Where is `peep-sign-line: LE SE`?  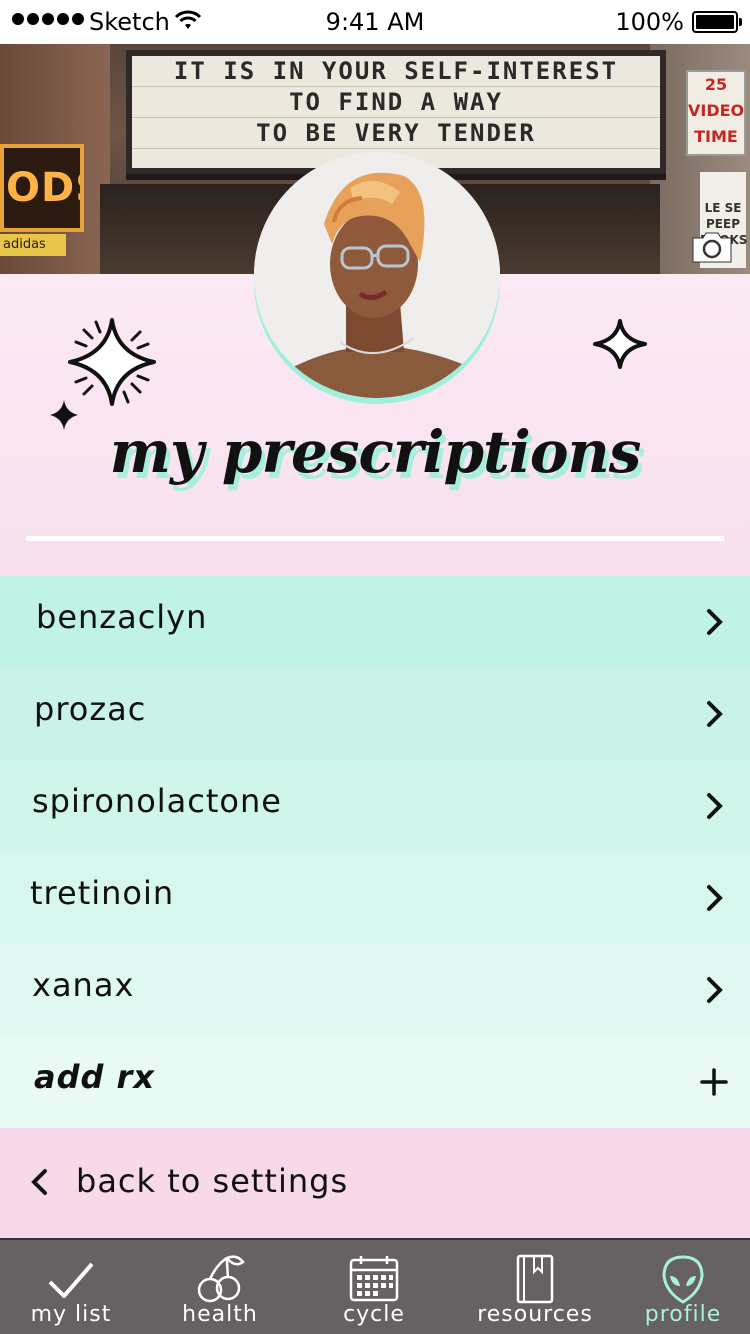 peep-sign-line: LE SE is located at coordinates (723, 208).